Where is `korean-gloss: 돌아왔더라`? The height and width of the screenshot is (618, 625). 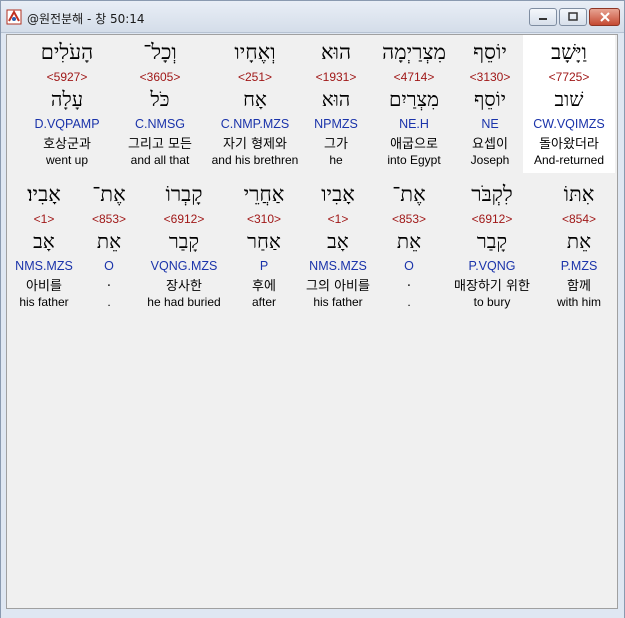 korean-gloss: 돌아왔더라 is located at coordinates (569, 144).